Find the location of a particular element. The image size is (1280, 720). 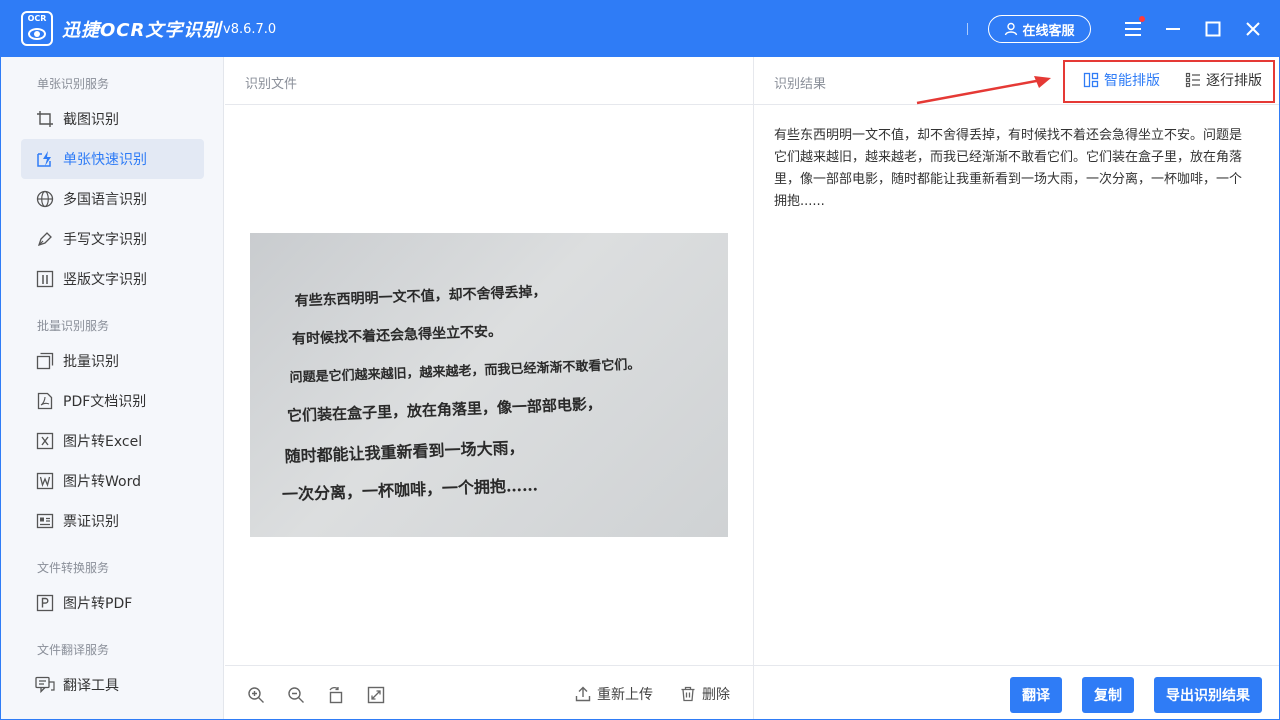

reupload-button: 重新上传 is located at coordinates (614, 694).